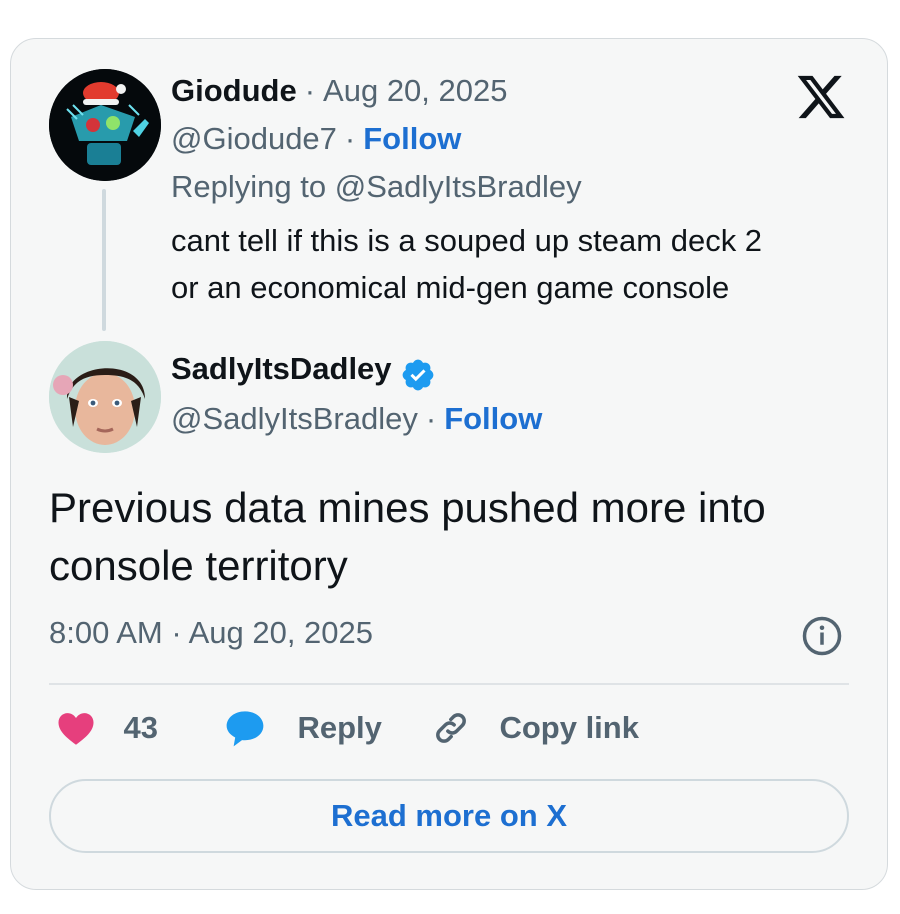 This screenshot has height=914, width=900. What do you see at coordinates (106, 728) in the screenshot?
I see `like-action: 43` at bounding box center [106, 728].